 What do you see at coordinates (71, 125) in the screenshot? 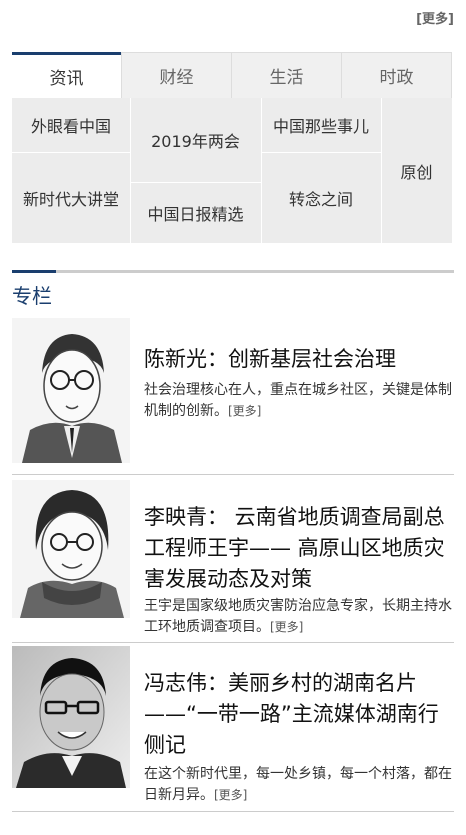
I see `grid-item-waiyan: 外眼看中国` at bounding box center [71, 125].